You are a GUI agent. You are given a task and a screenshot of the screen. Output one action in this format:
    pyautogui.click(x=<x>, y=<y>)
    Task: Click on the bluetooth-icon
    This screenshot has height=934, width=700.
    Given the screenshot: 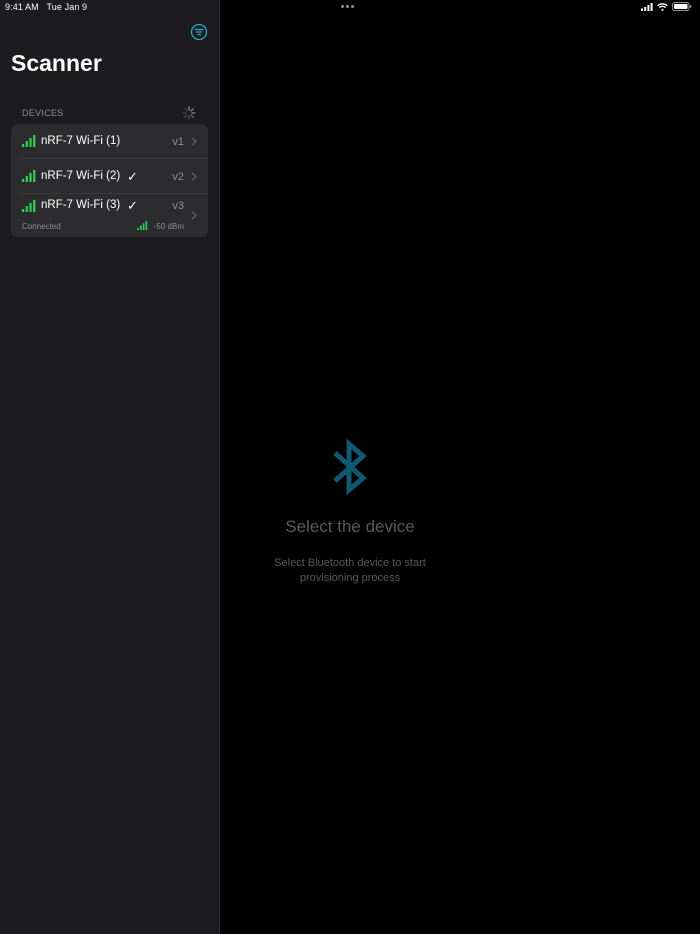 What is the action you would take?
    pyautogui.click(x=350, y=467)
    